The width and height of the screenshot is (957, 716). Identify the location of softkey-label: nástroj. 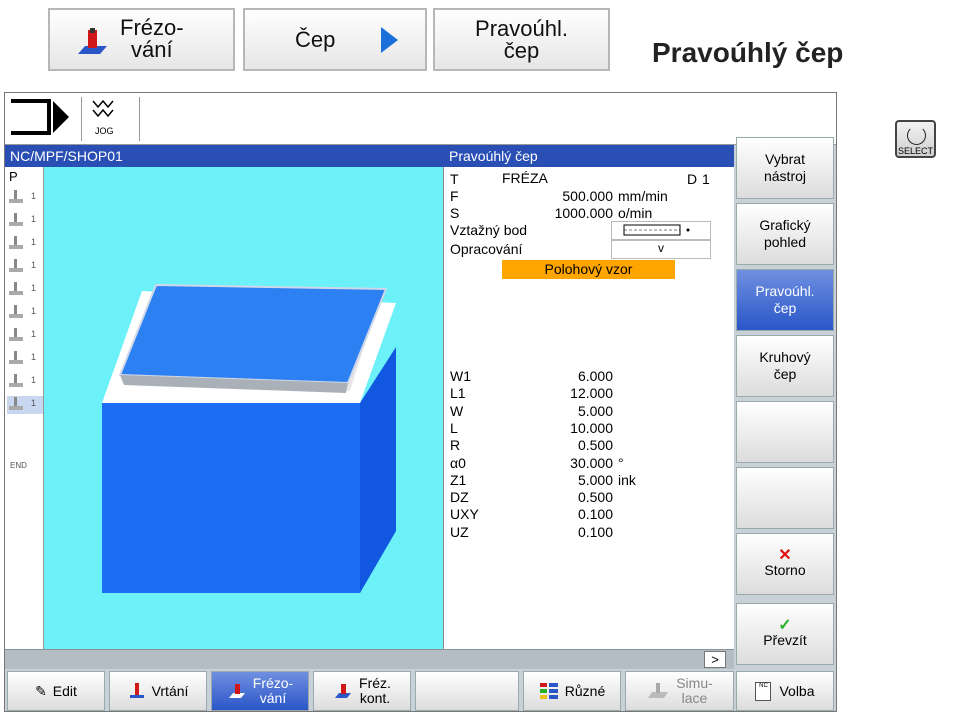
(785, 176).